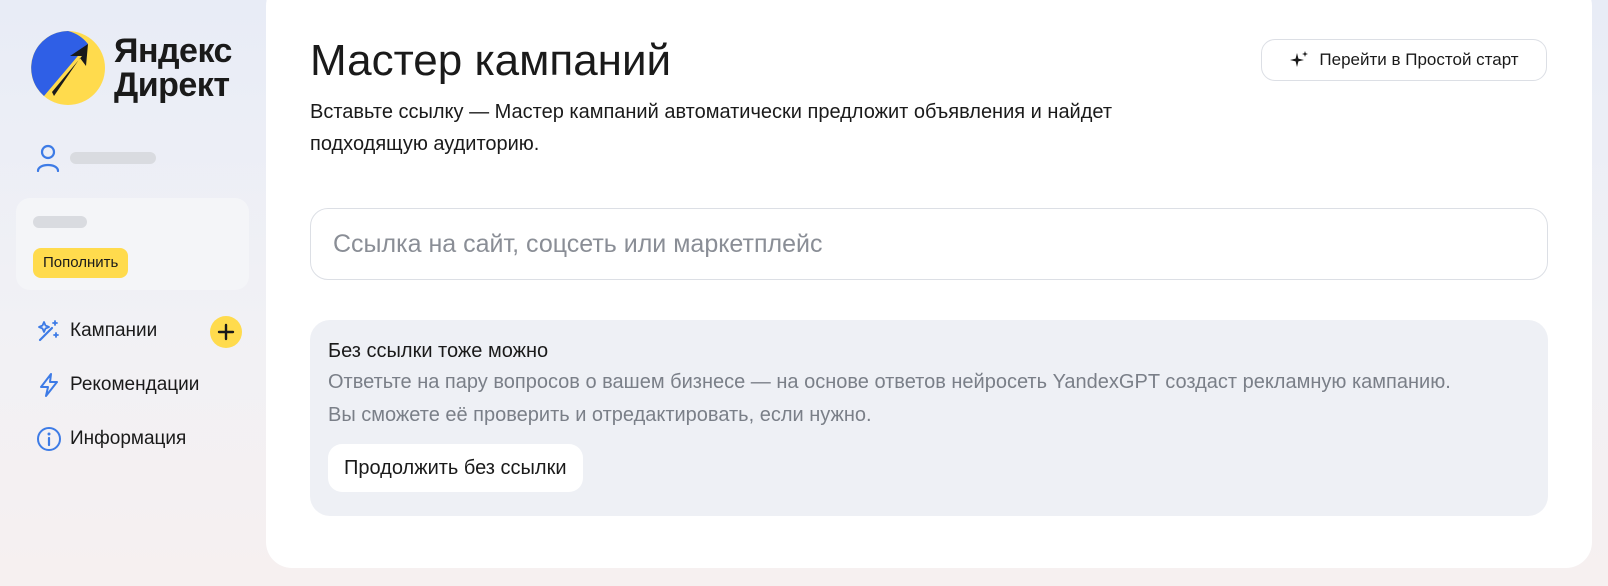  Describe the element at coordinates (1419, 59) in the screenshot. I see `simple-start-label: Перейти в Простой старт` at that location.